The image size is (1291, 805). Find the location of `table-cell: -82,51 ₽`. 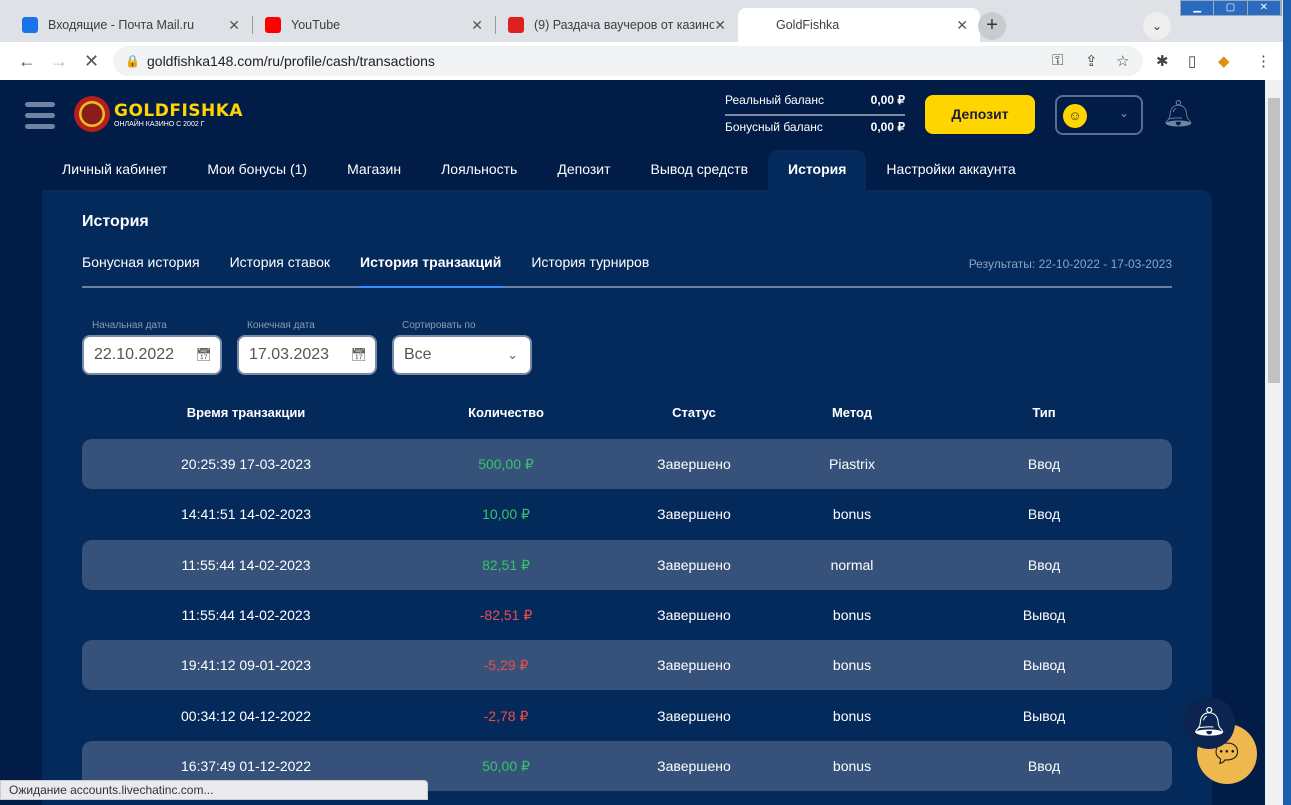

table-cell: -82,51 ₽ is located at coordinates (506, 614).